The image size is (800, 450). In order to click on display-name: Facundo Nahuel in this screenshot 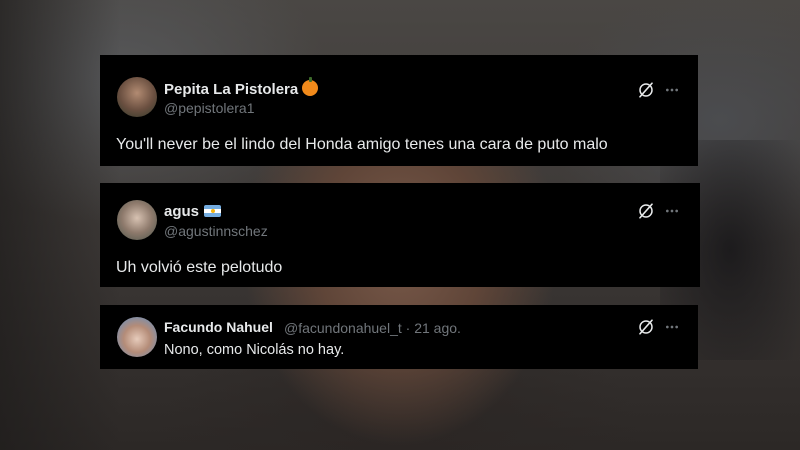, I will do `click(218, 327)`.